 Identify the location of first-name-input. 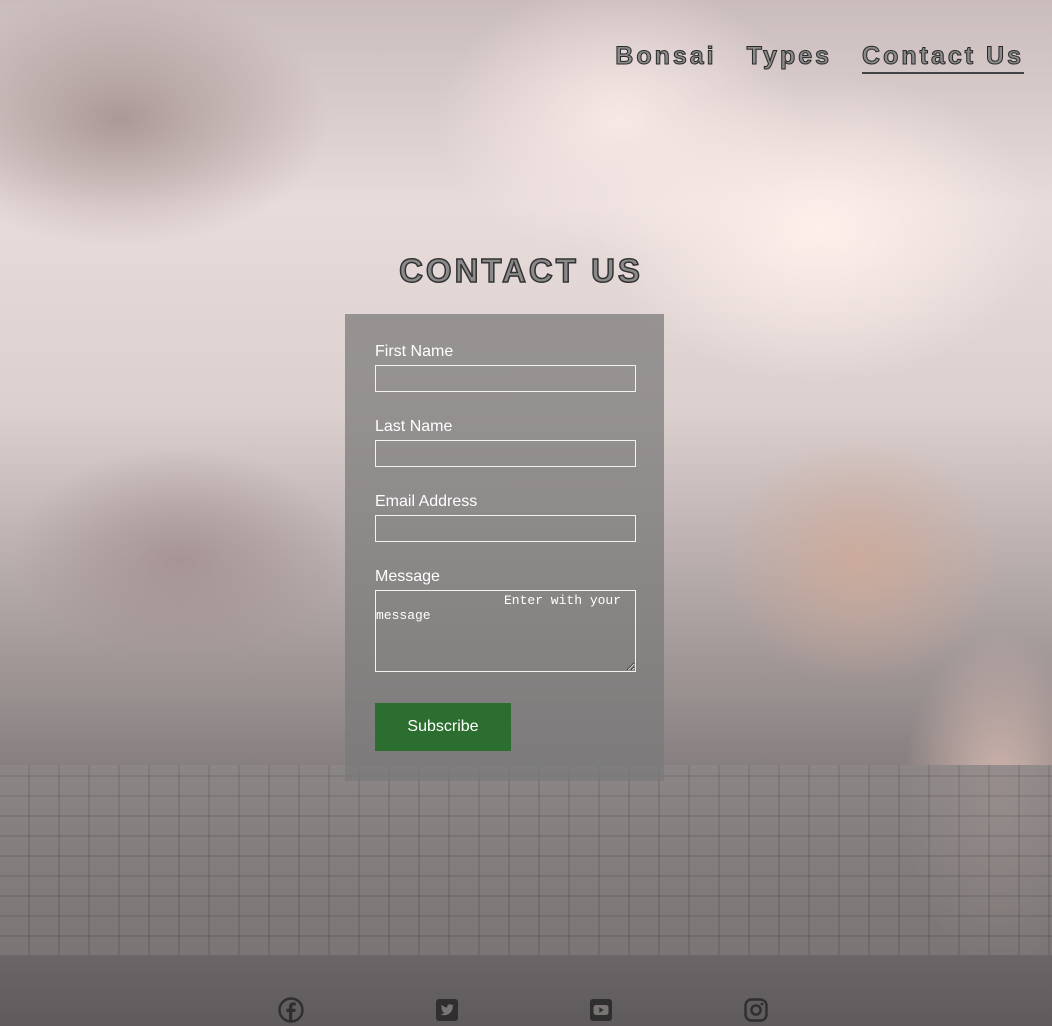
(505, 378).